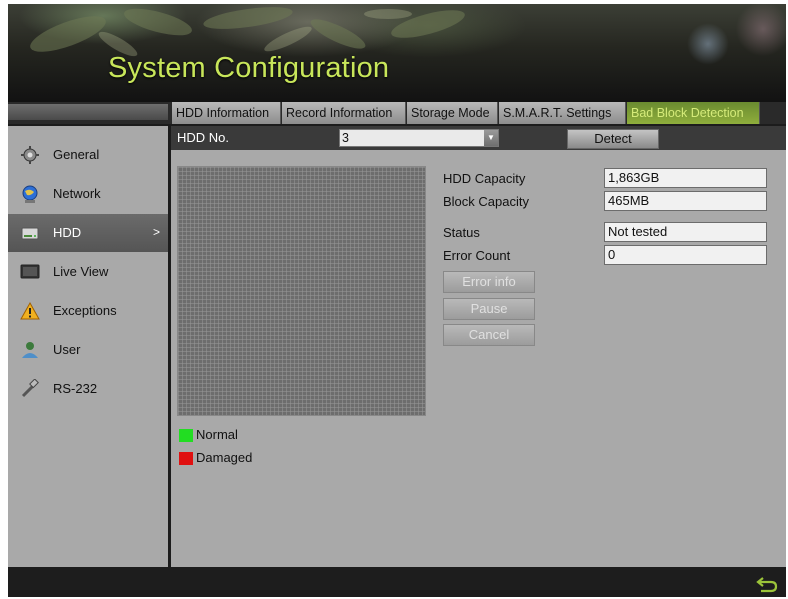  I want to click on gear-icon, so click(30, 155).